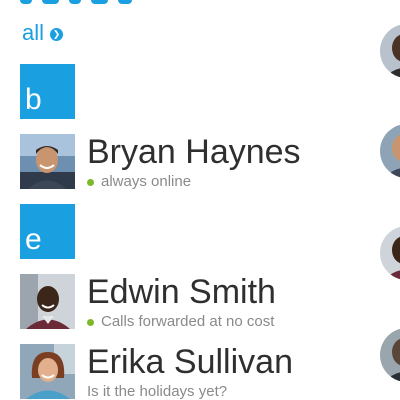 Image resolution: width=400 pixels, height=400 pixels. What do you see at coordinates (47, 91) in the screenshot?
I see `group-header-b: b` at bounding box center [47, 91].